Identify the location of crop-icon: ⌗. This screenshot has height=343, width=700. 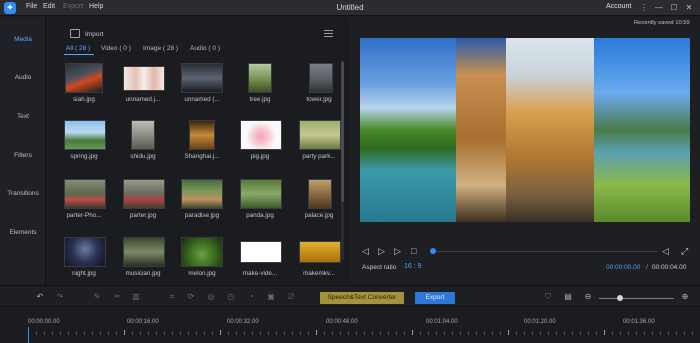
(172, 296).